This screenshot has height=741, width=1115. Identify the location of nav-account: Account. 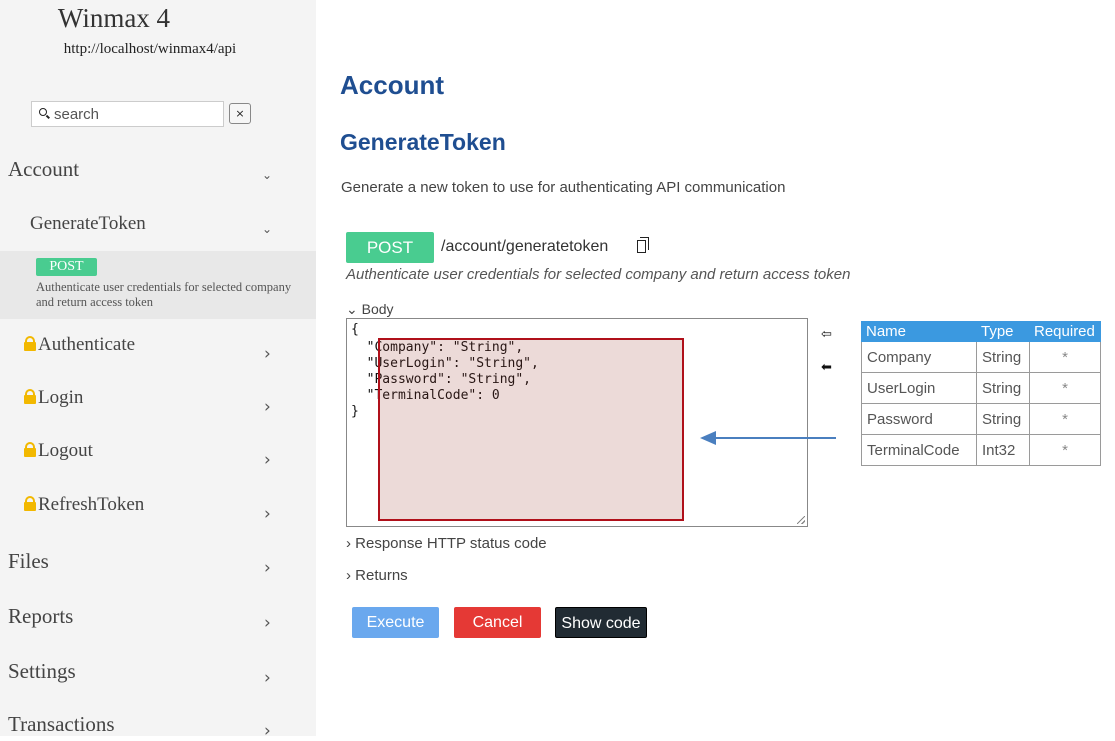
(43, 169).